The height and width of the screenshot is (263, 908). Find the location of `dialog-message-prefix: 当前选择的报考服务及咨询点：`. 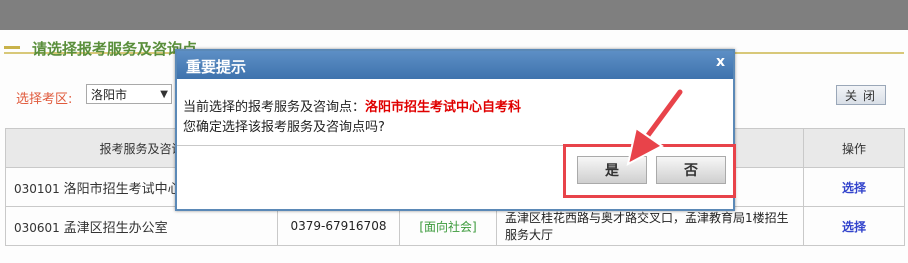

dialog-message-prefix: 当前选择的报考服务及咨询点： is located at coordinates (274, 107).